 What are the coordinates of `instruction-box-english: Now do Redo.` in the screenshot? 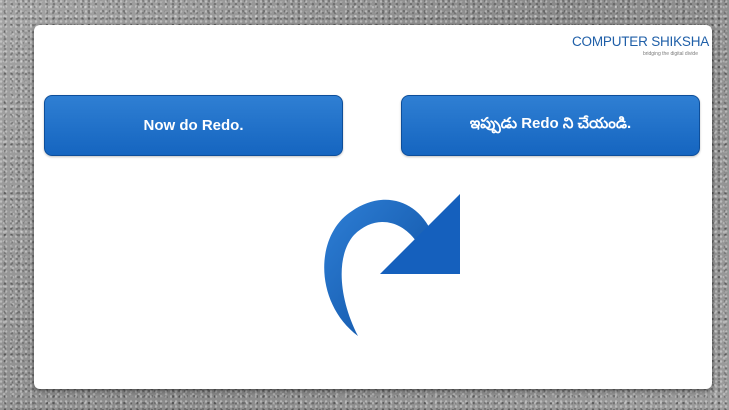 It's located at (193, 125).